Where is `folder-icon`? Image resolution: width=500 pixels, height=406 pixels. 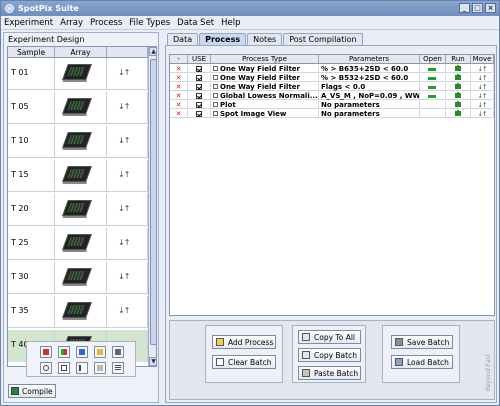 folder-icon is located at coordinates (100, 368).